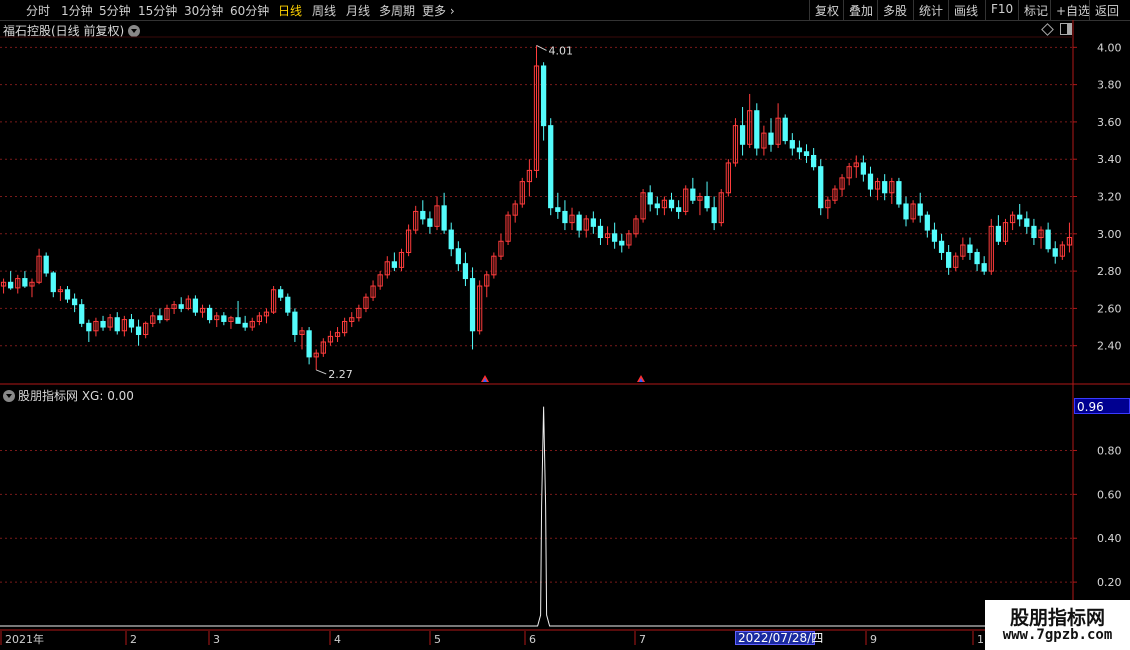 The width and height of the screenshot is (1130, 650). I want to click on toolbar-right-item-8: 返回, so click(1107, 10).